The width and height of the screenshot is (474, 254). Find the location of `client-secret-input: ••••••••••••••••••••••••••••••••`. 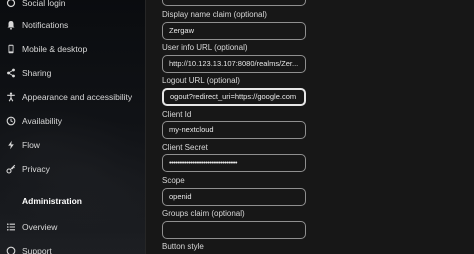

client-secret-input: •••••••••••••••••••••••••••••••• is located at coordinates (234, 163).